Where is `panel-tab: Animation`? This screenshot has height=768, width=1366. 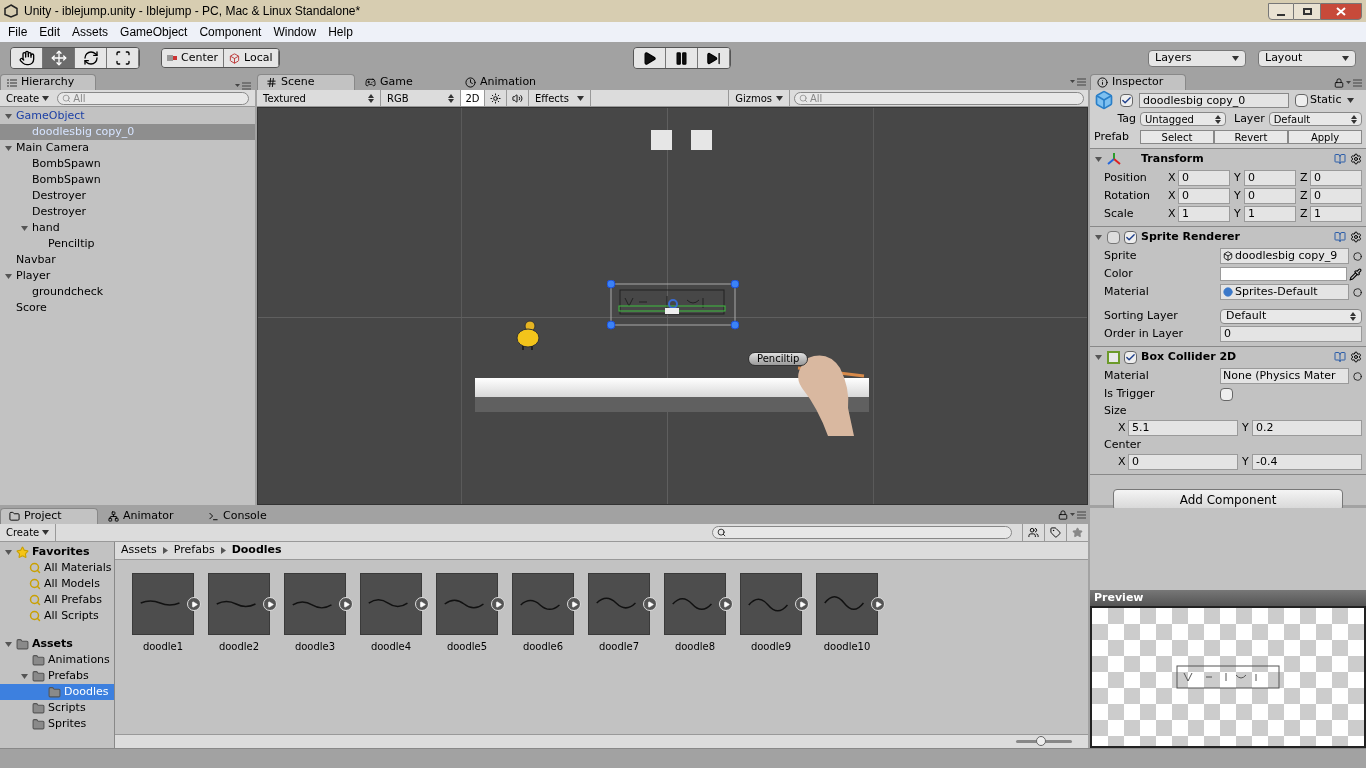
panel-tab: Animation is located at coordinates (506, 82).